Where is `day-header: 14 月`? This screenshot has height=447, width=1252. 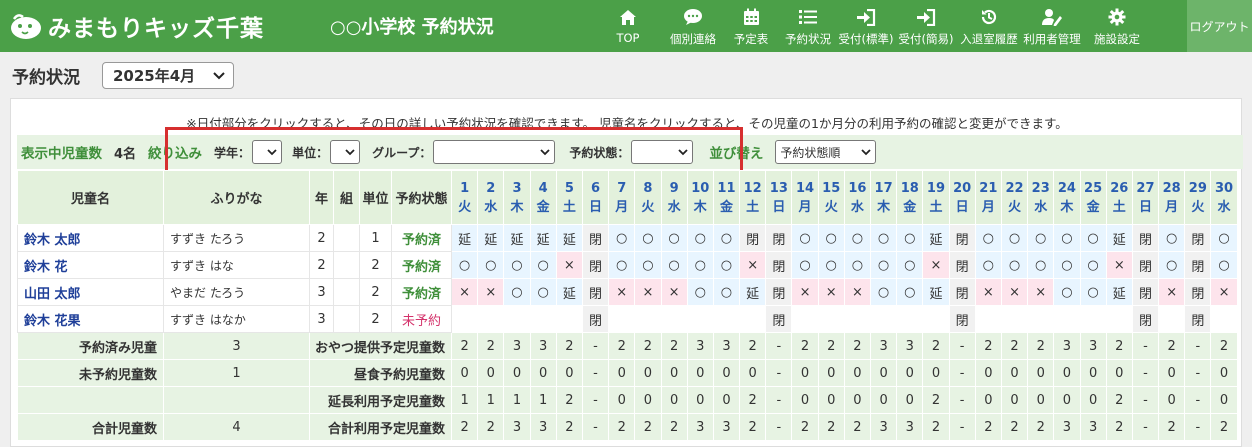 day-header: 14 月 is located at coordinates (805, 197).